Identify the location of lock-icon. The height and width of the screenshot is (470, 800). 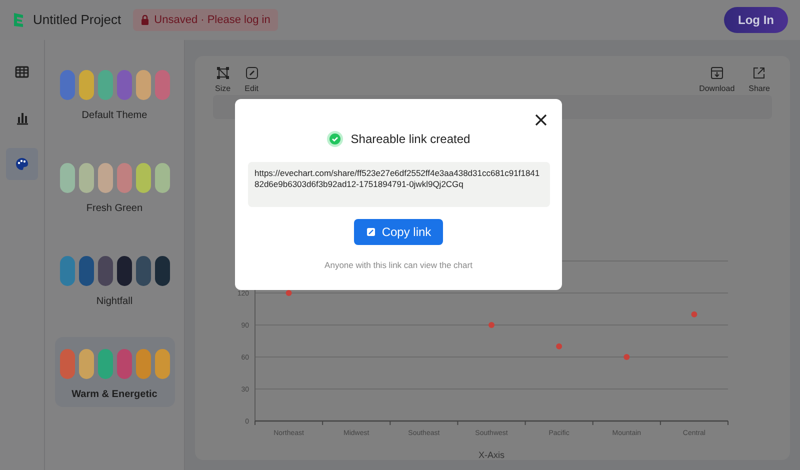
(145, 20).